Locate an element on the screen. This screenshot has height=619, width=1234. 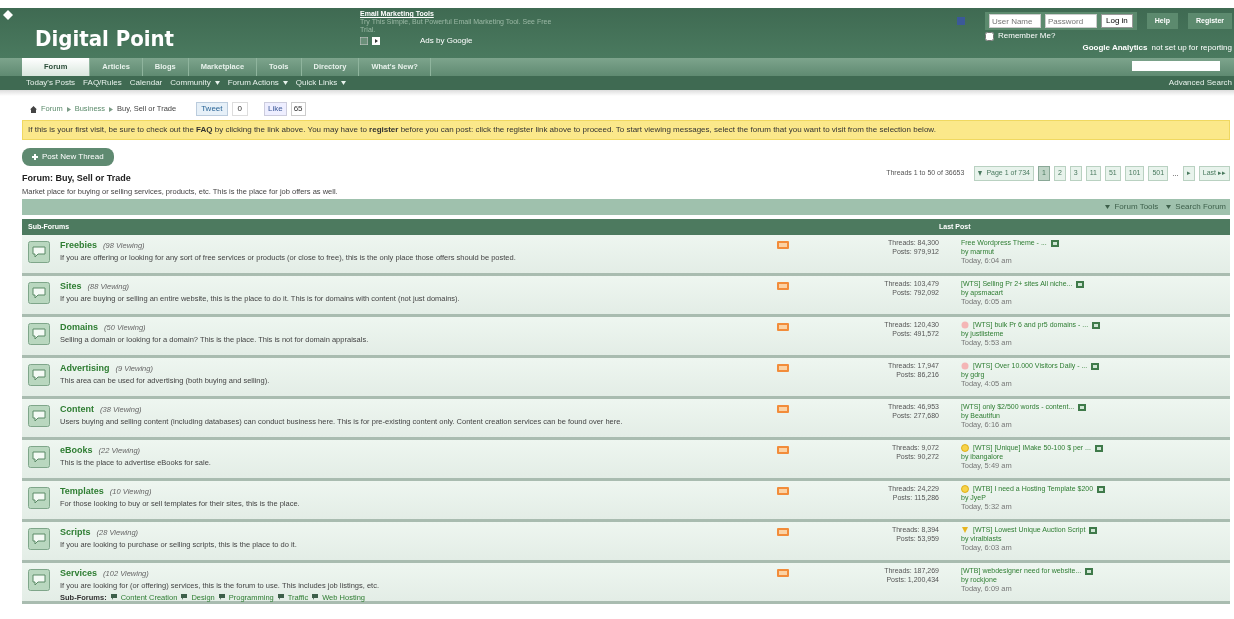
subnav-link: Forum Actions is located at coordinates (257, 83).